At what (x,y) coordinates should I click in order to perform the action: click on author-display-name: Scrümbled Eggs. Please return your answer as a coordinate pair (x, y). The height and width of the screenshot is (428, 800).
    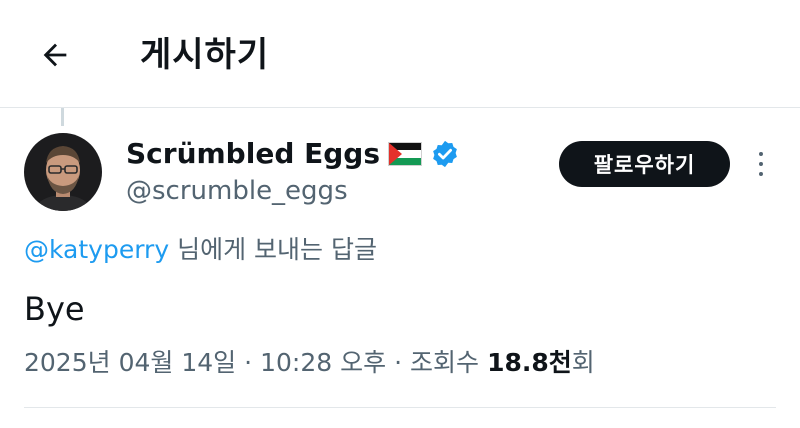
    Looking at the image, I should click on (253, 154).